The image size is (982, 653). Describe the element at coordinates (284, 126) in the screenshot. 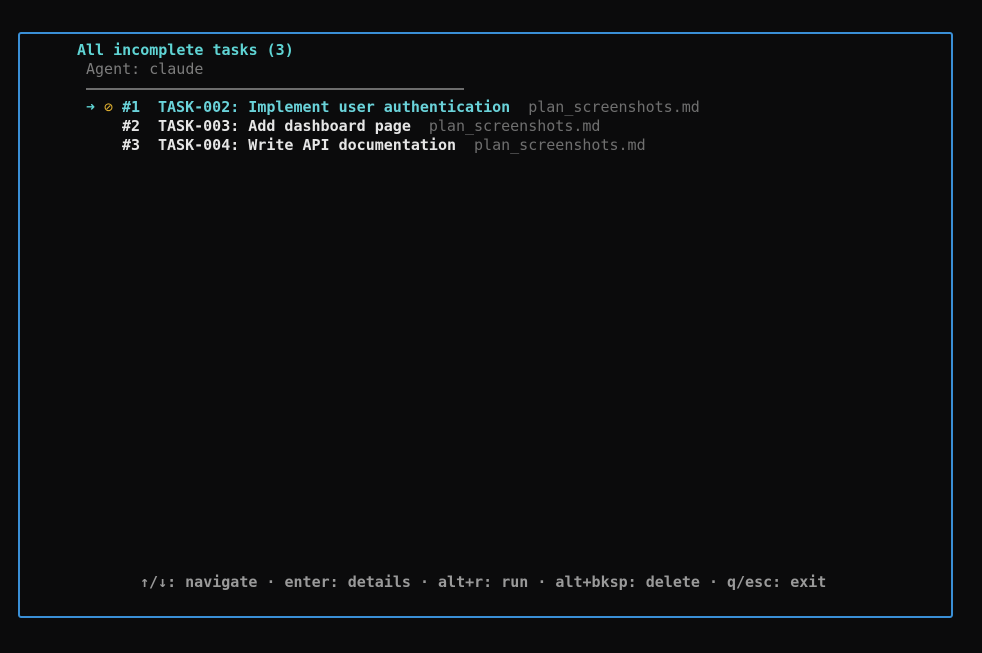

I see `task-label: TASK-003: Add dashboard page` at that location.